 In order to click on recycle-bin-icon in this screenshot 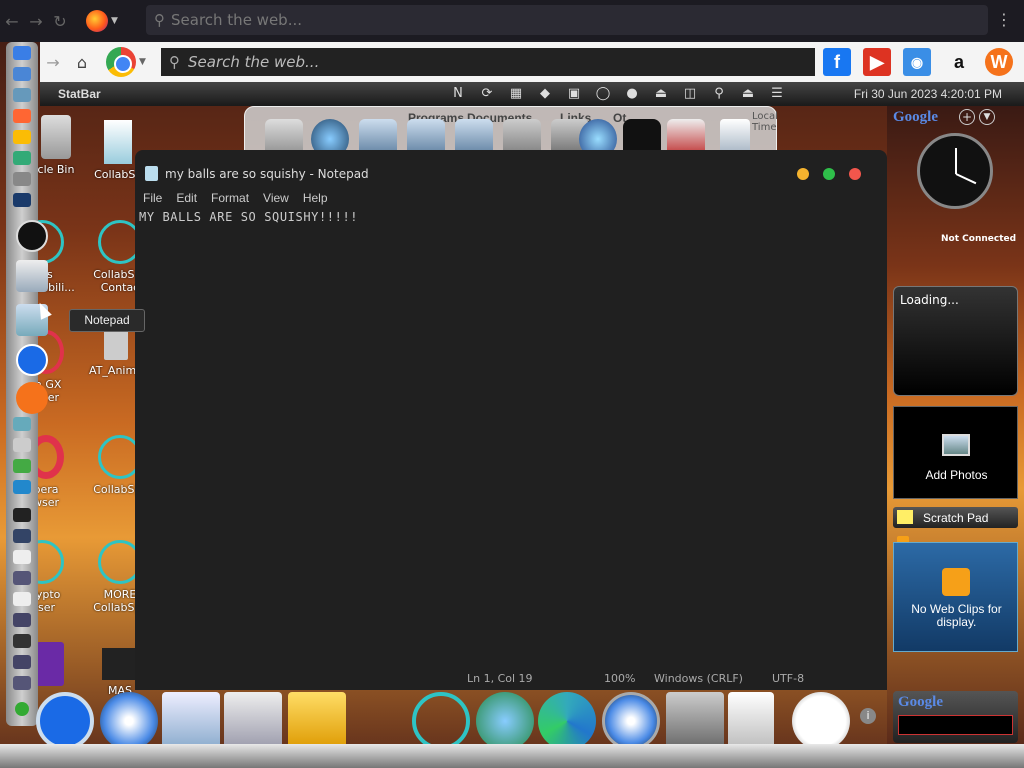, I will do `click(751, 721)`.